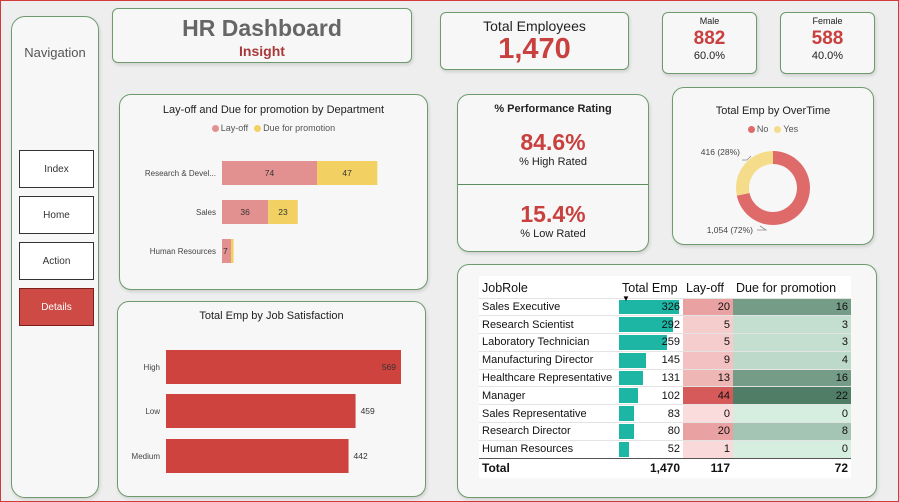 This screenshot has width=899, height=502. Describe the element at coordinates (553, 142) in the screenshot. I see `high-rated-value: 84.6%` at that location.